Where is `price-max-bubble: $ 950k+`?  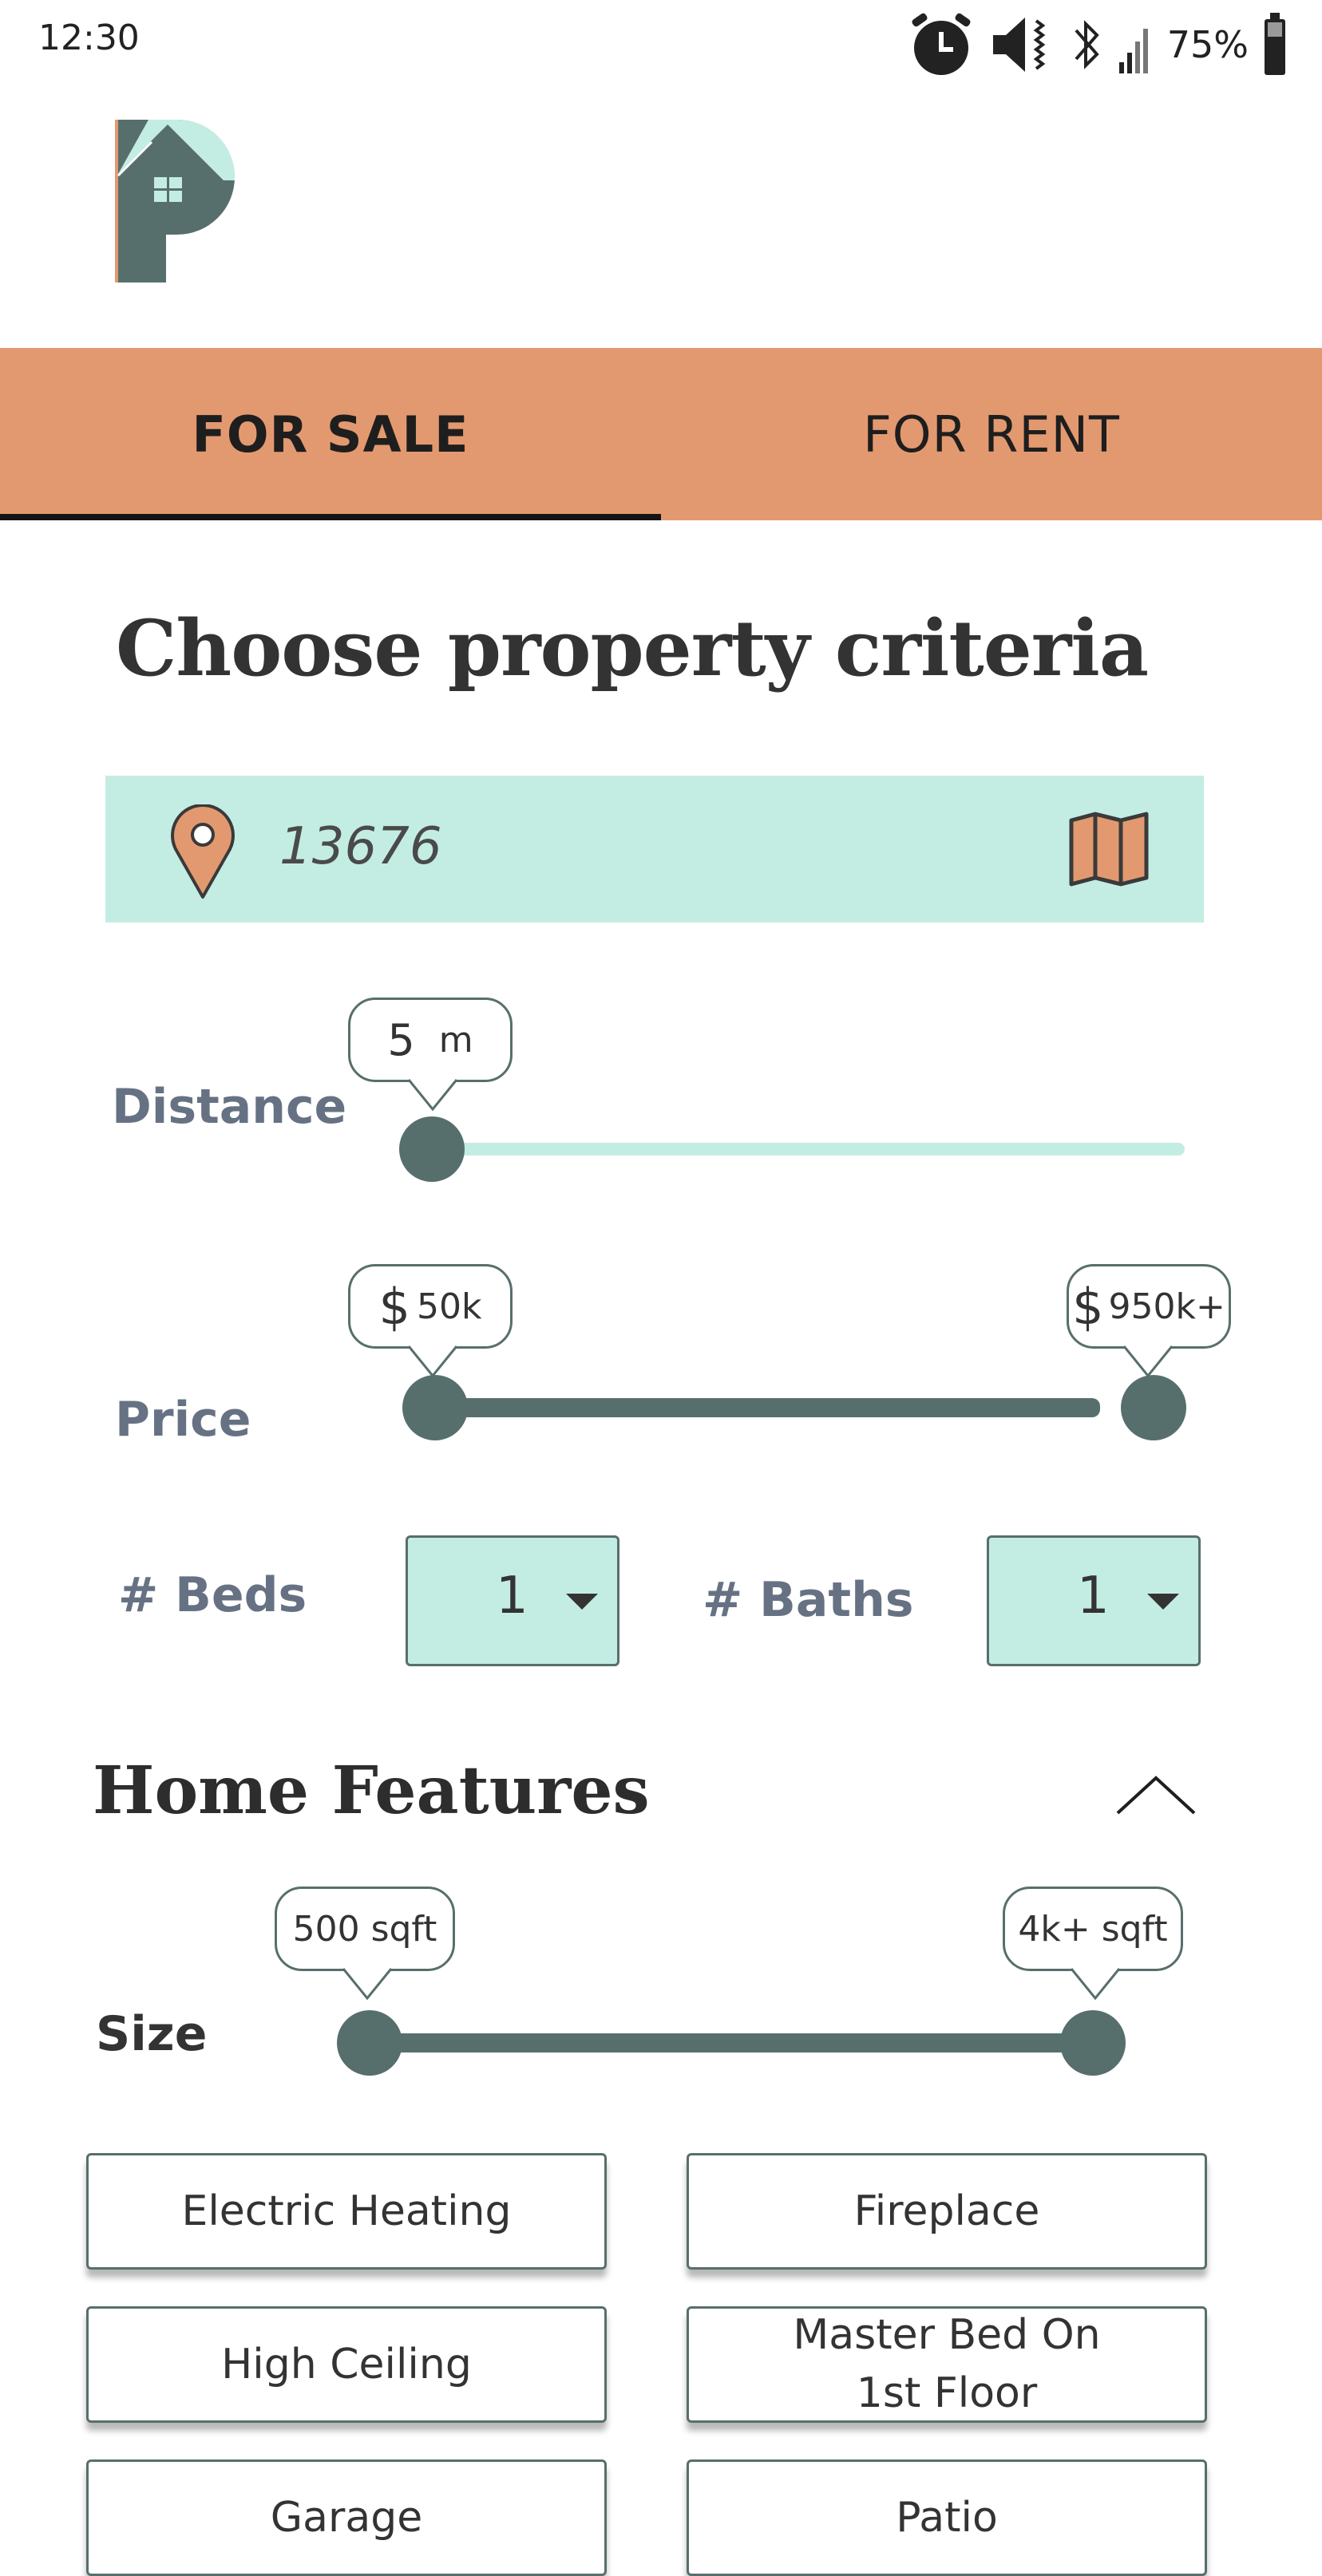
price-max-bubble: $ 950k+ is located at coordinates (1149, 1306).